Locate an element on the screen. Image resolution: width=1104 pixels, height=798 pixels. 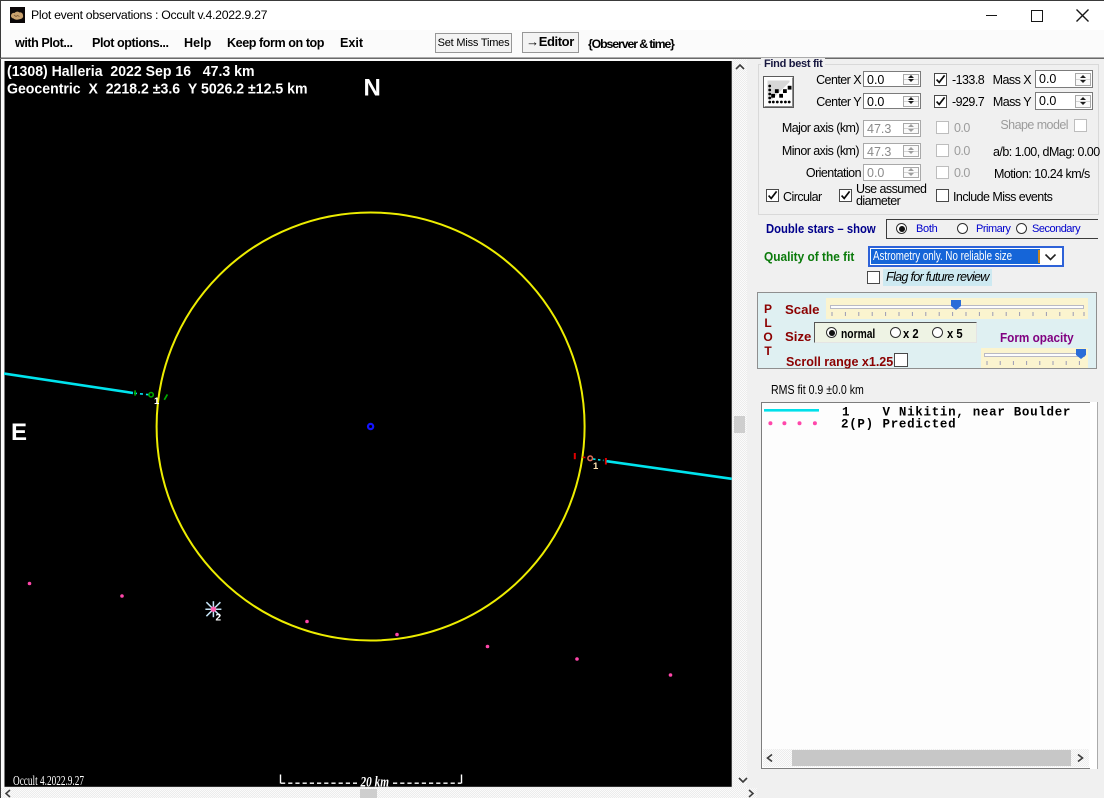
svg-text: N is located at coordinates (372, 87).